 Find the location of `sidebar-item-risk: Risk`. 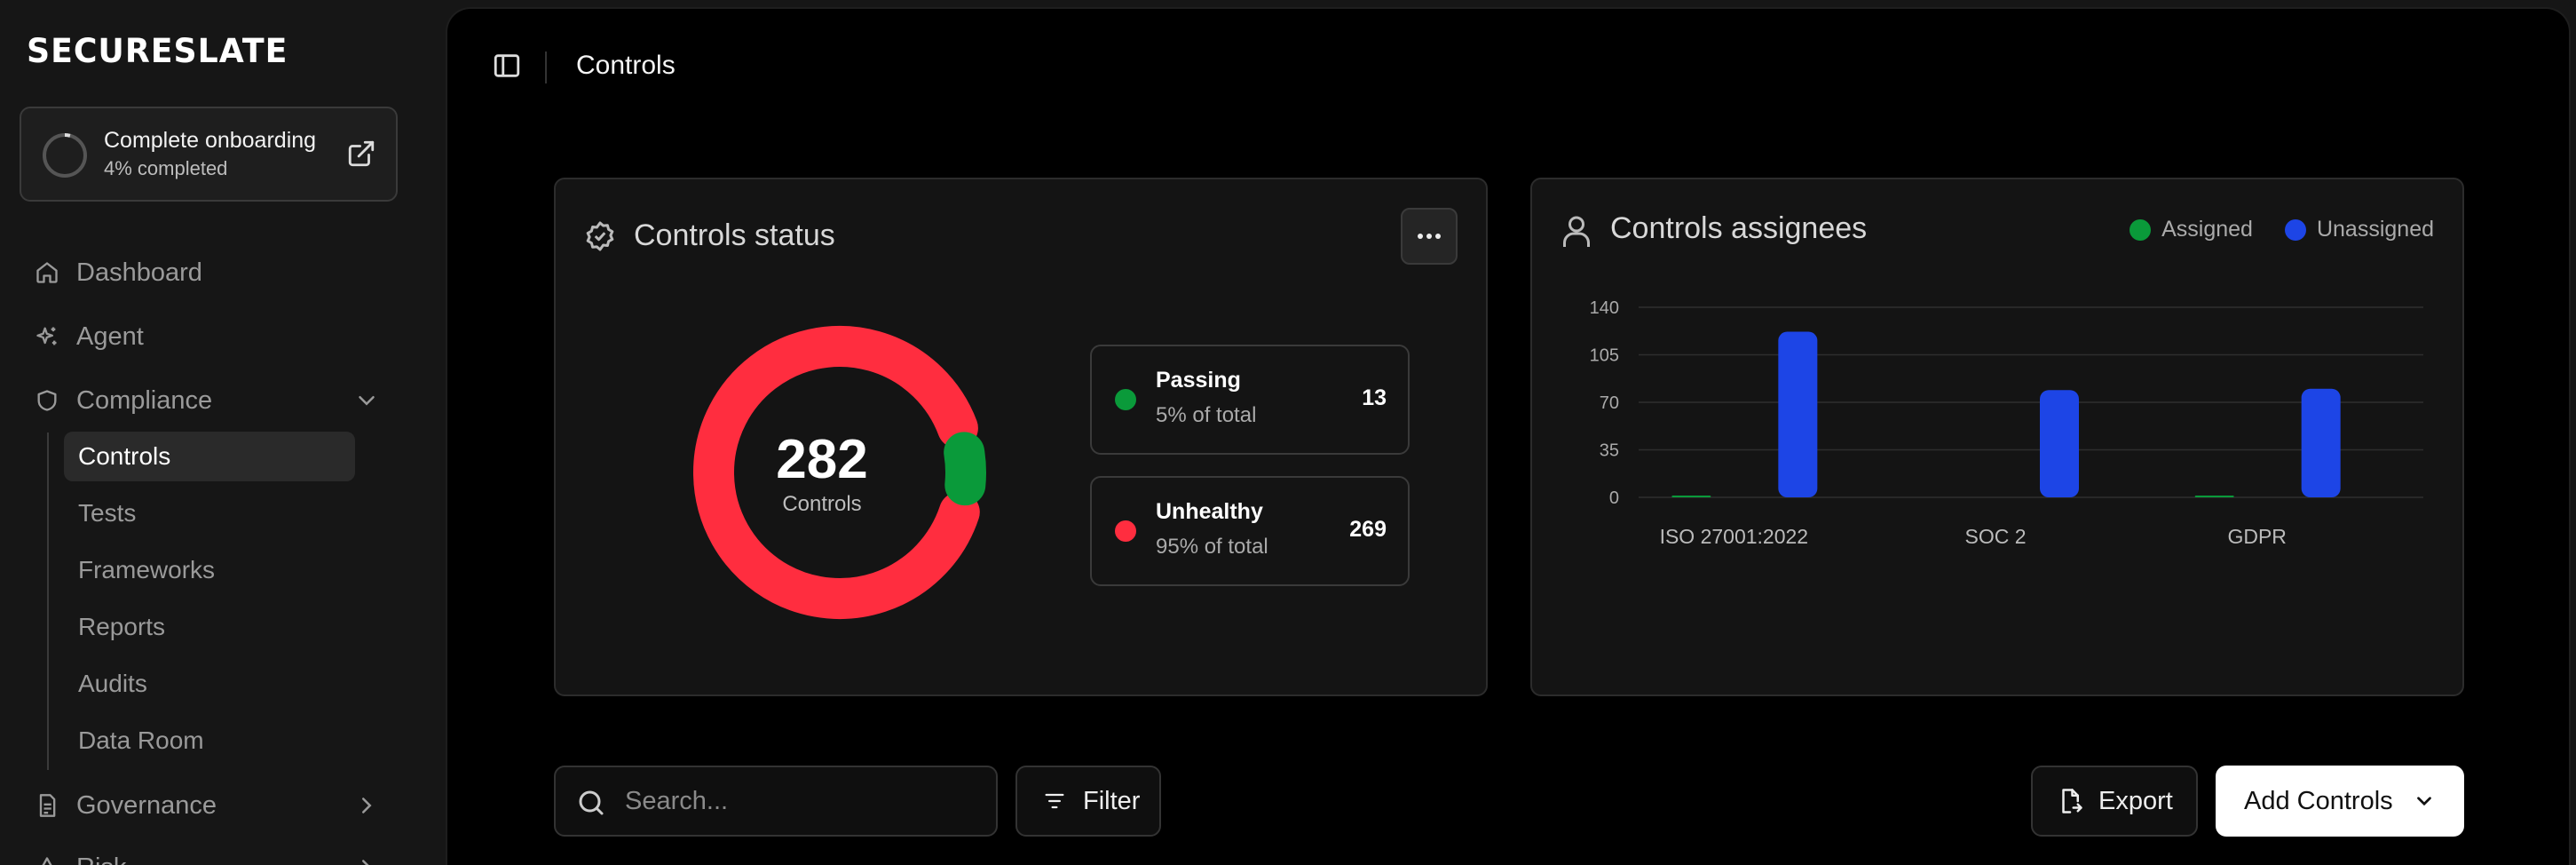

sidebar-item-risk: Risk is located at coordinates (201, 855).